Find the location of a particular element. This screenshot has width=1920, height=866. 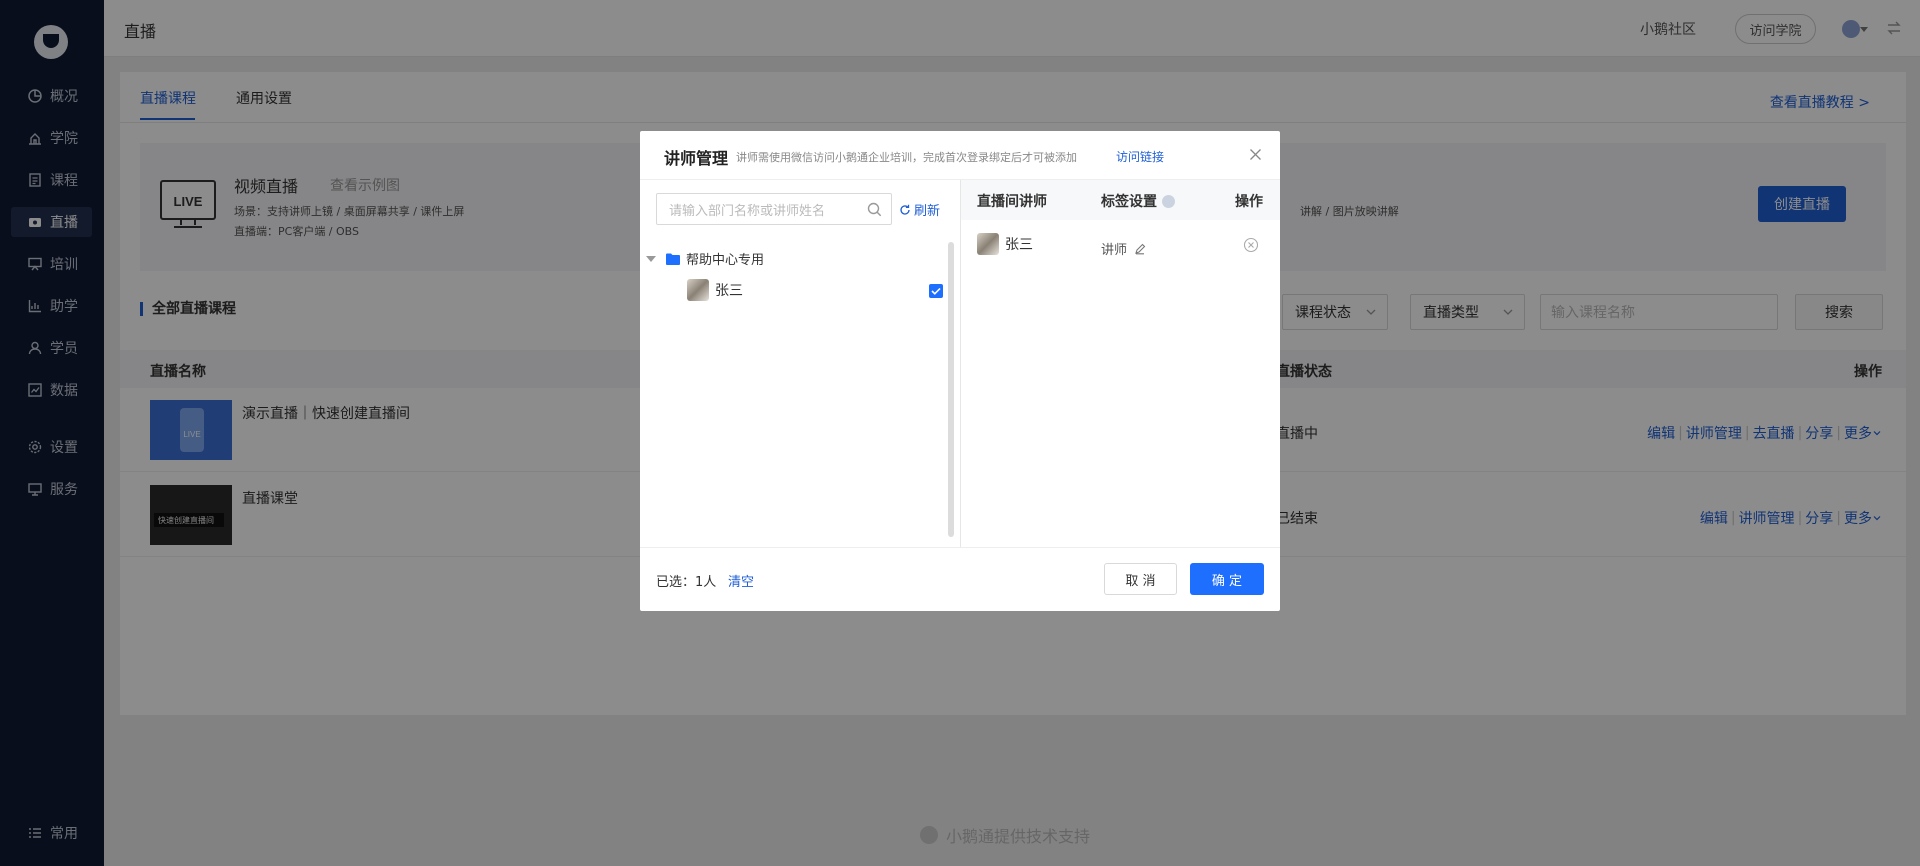

organization-pane: 请输入部门名称或讲师姓名 刷新 帮助中心专用 张三 is located at coordinates (800, 363).